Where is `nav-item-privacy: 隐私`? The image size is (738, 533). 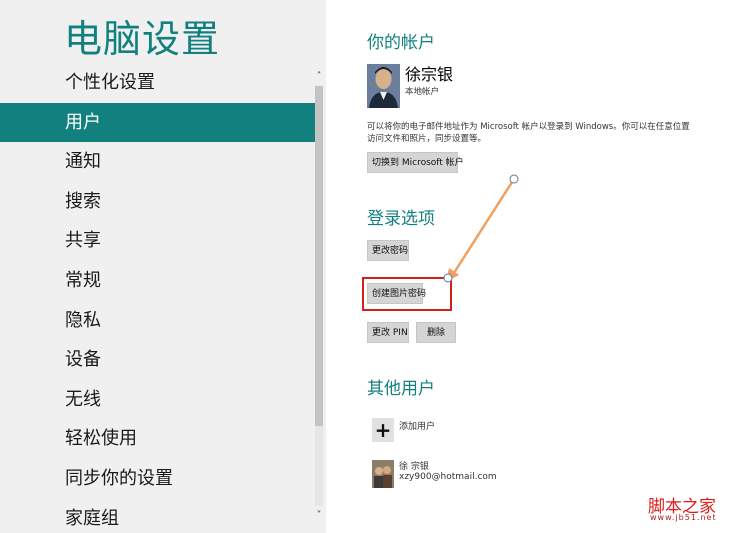
nav-item-privacy: 隐私 is located at coordinates (157, 321).